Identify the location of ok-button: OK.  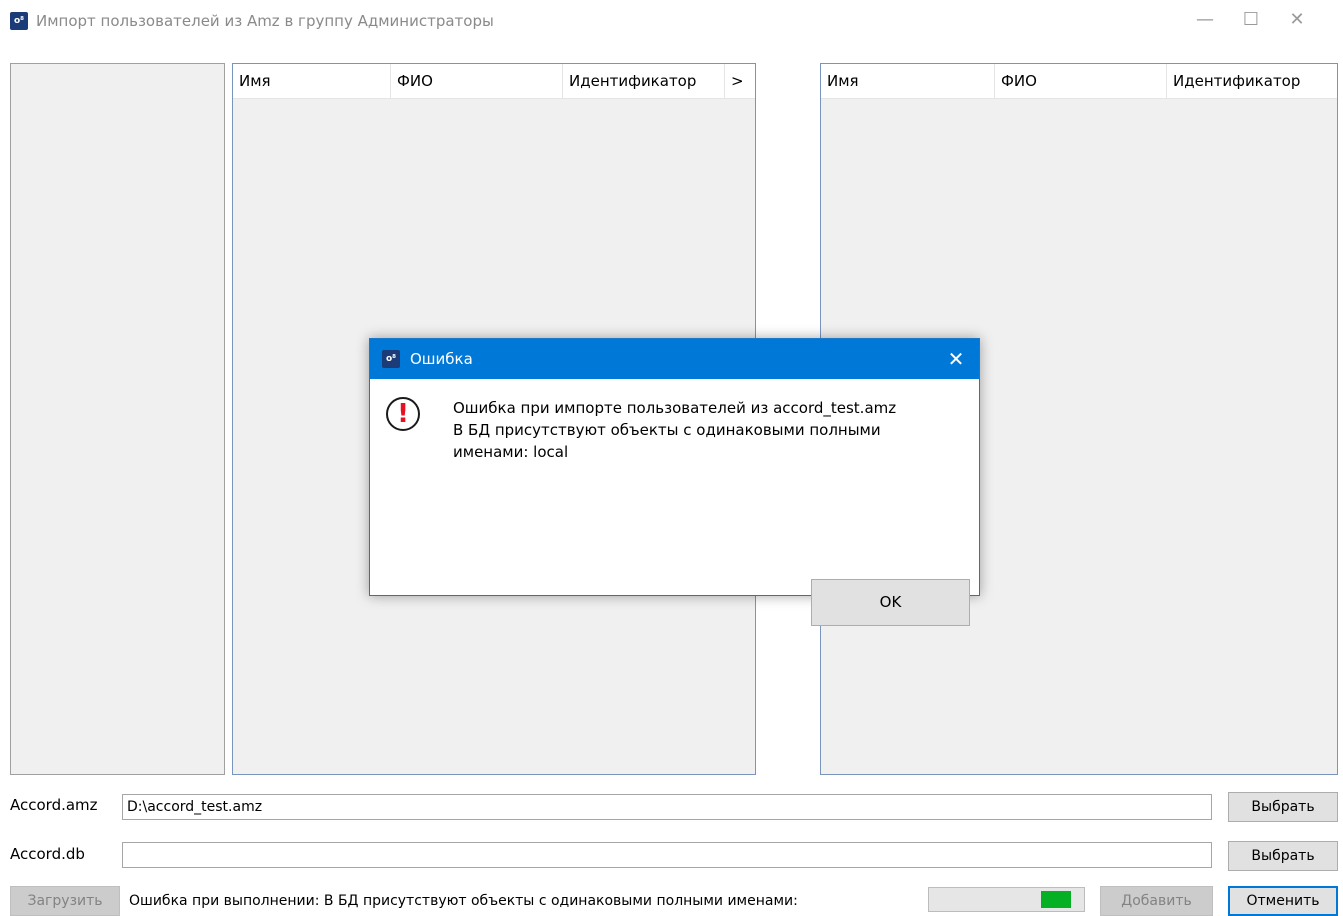
(890, 602).